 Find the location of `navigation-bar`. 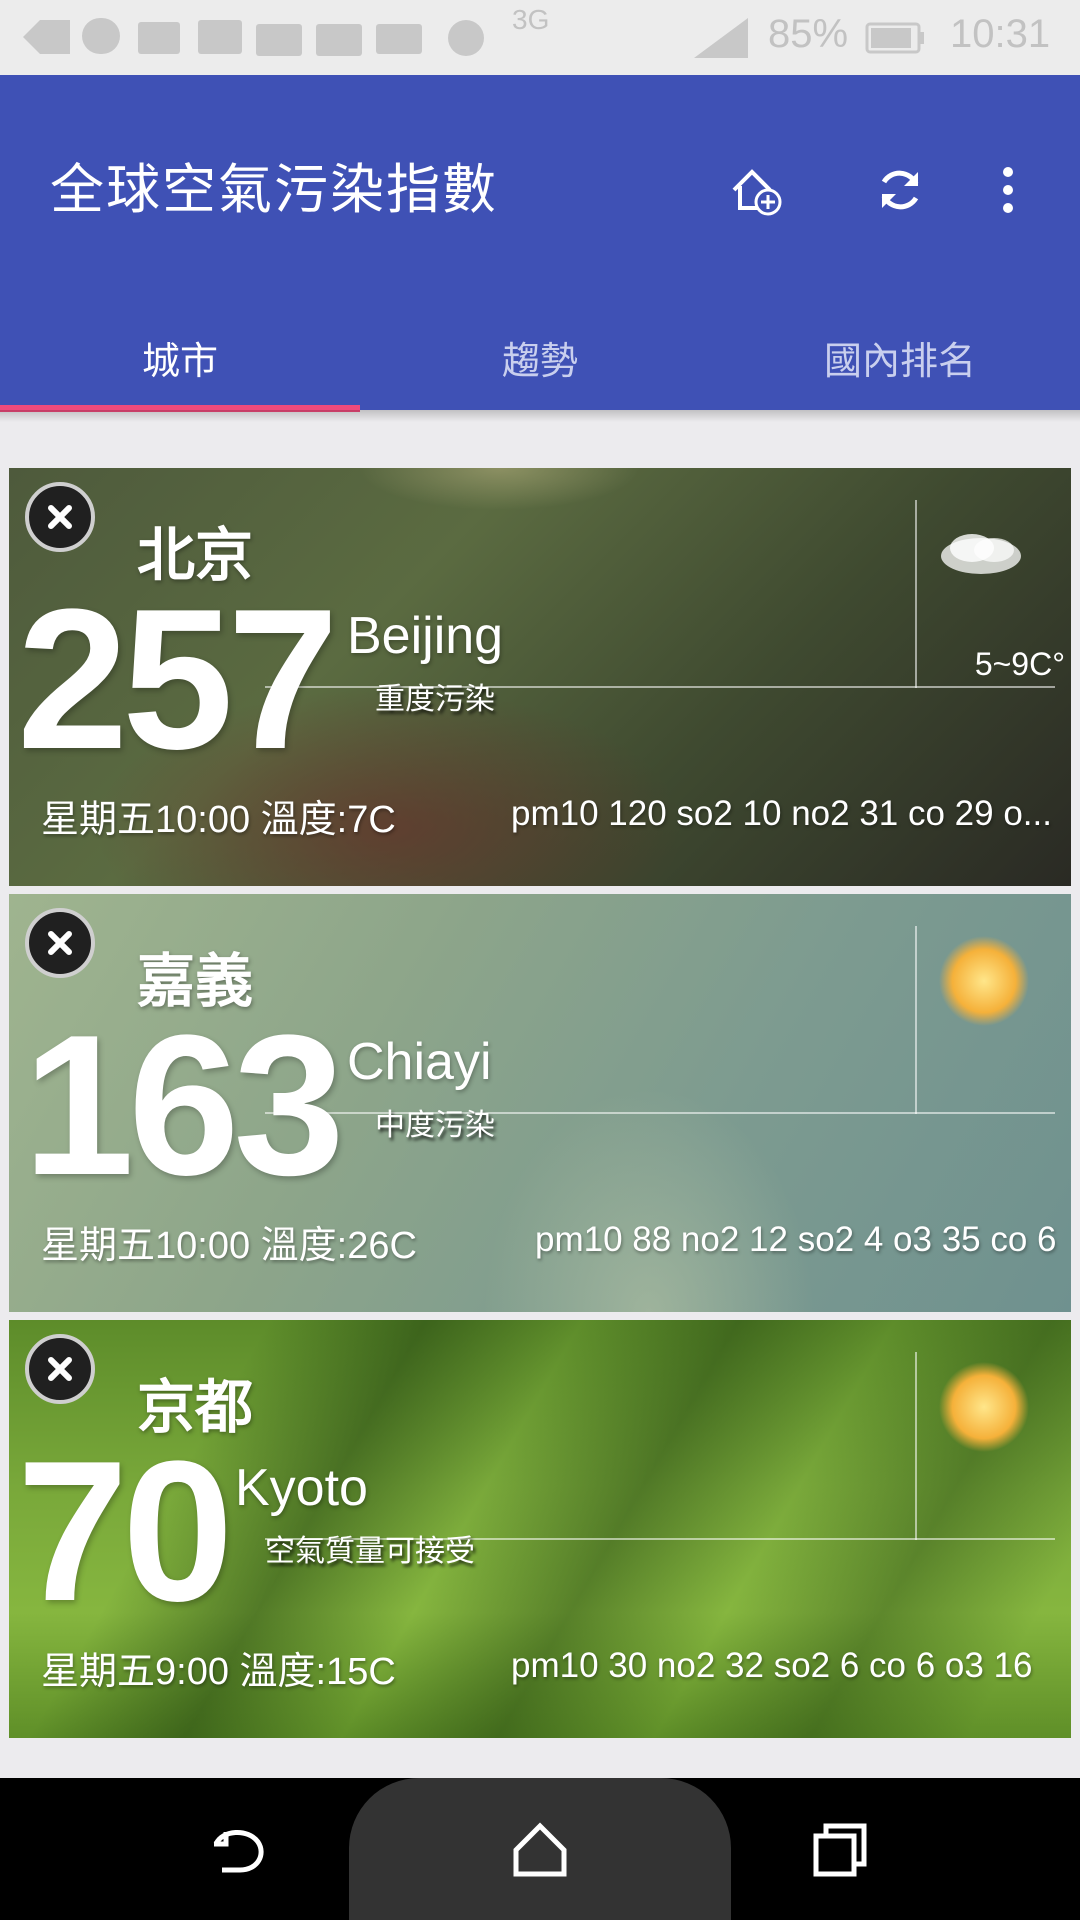

navigation-bar is located at coordinates (540, 1849).